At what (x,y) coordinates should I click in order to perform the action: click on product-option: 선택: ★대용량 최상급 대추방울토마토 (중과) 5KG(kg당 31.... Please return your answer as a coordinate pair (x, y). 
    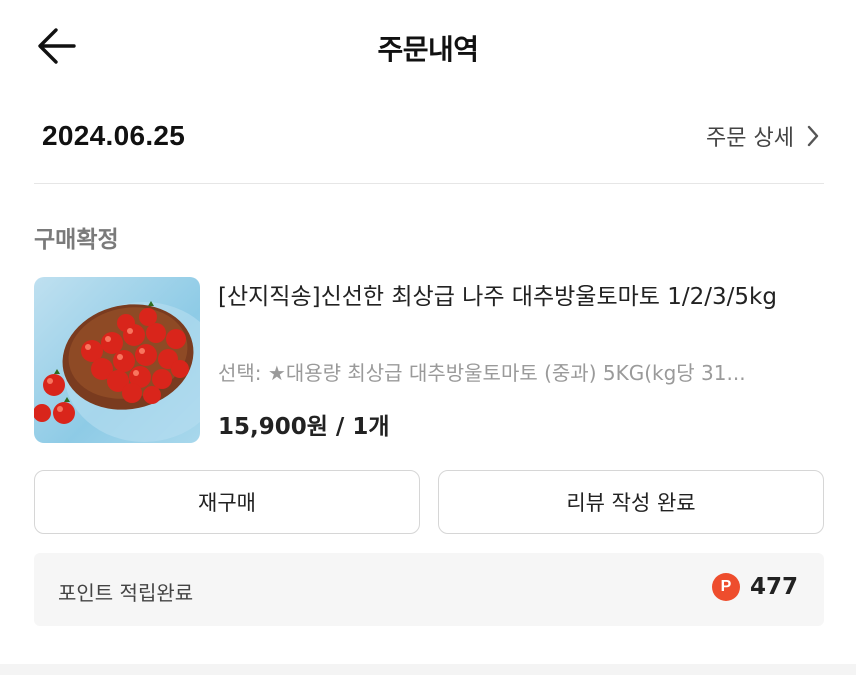
    Looking at the image, I should click on (482, 373).